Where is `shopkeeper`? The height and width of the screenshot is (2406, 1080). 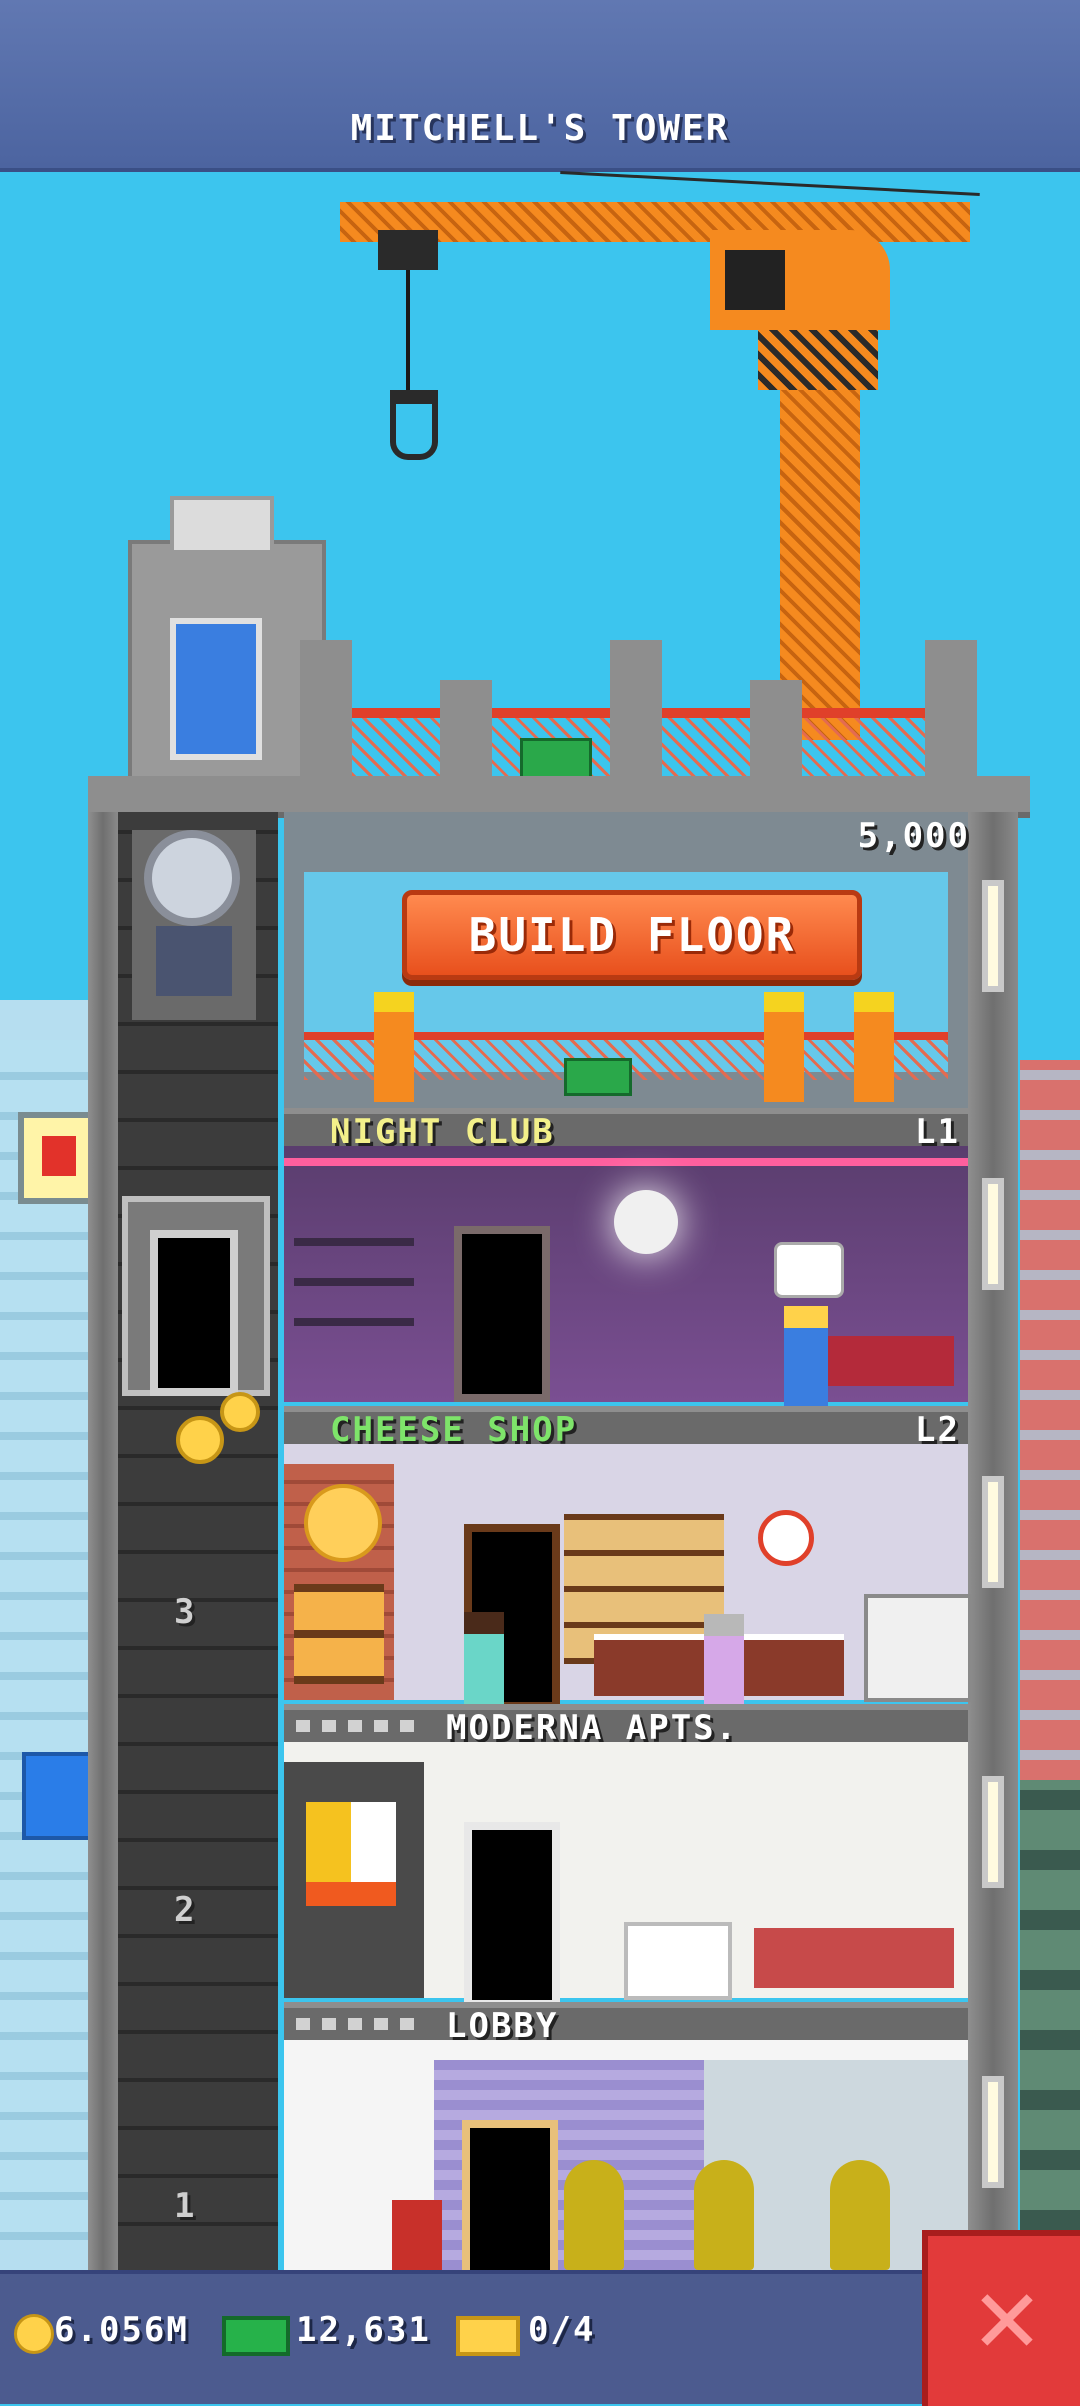 shopkeeper is located at coordinates (724, 1663).